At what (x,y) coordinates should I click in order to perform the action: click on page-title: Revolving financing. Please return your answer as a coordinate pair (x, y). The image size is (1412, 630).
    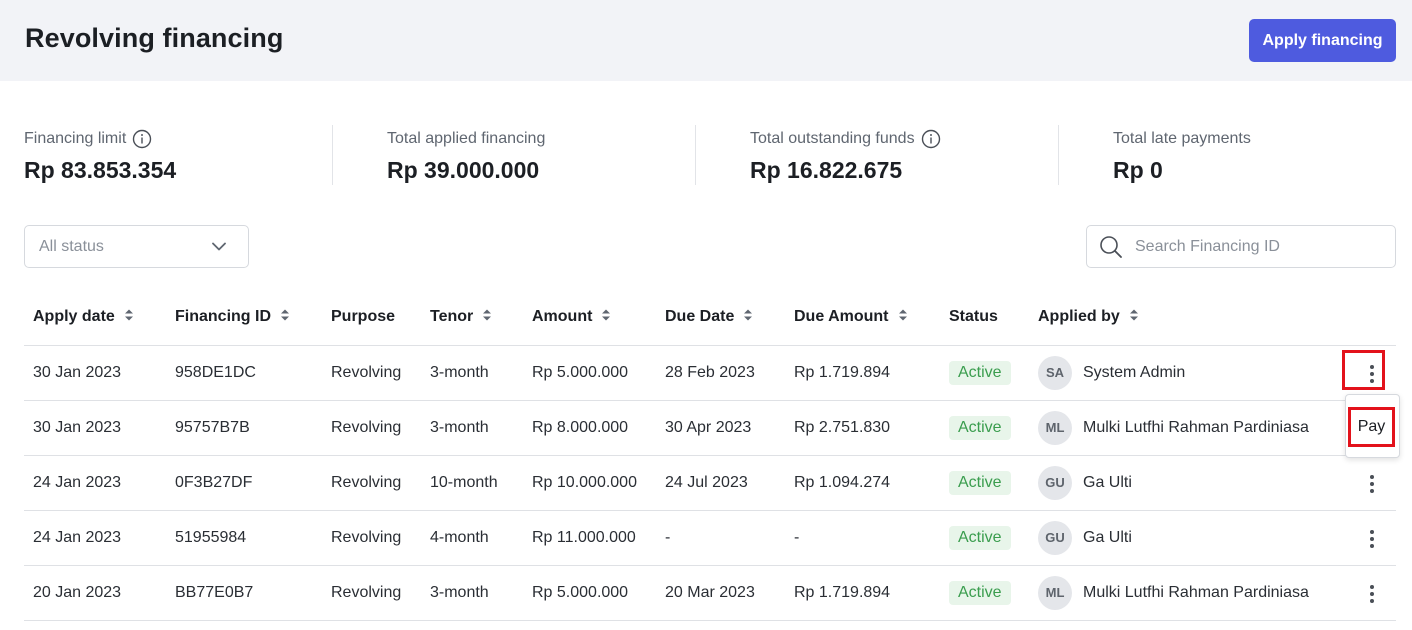
    Looking at the image, I should click on (154, 38).